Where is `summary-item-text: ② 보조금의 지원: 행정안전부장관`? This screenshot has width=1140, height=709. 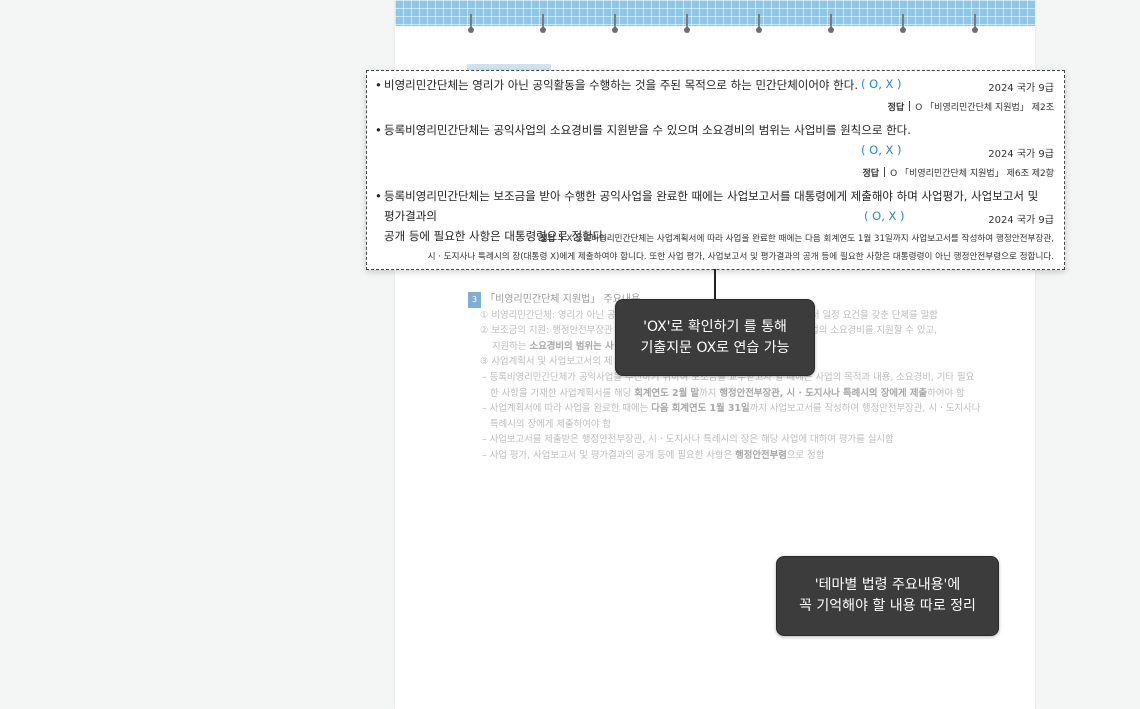
summary-item-text: ② 보조금의 지원: 행정안전부장관 is located at coordinates (546, 331).